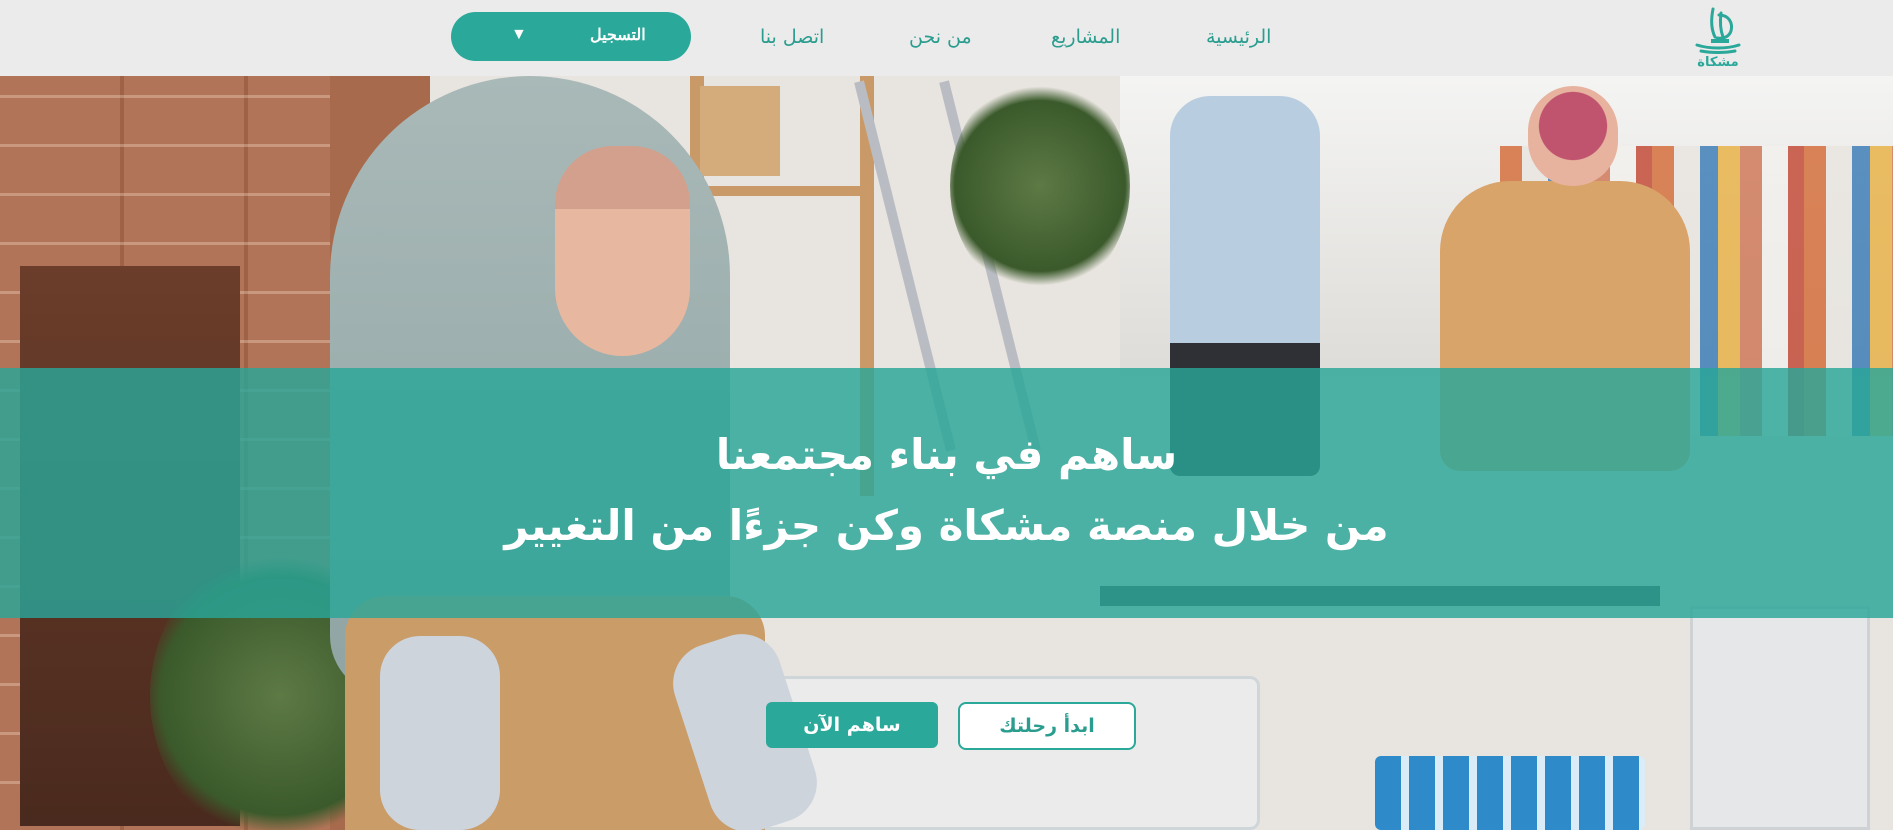  Describe the element at coordinates (940, 37) in the screenshot. I see `nav-link-about: من نحن` at that location.